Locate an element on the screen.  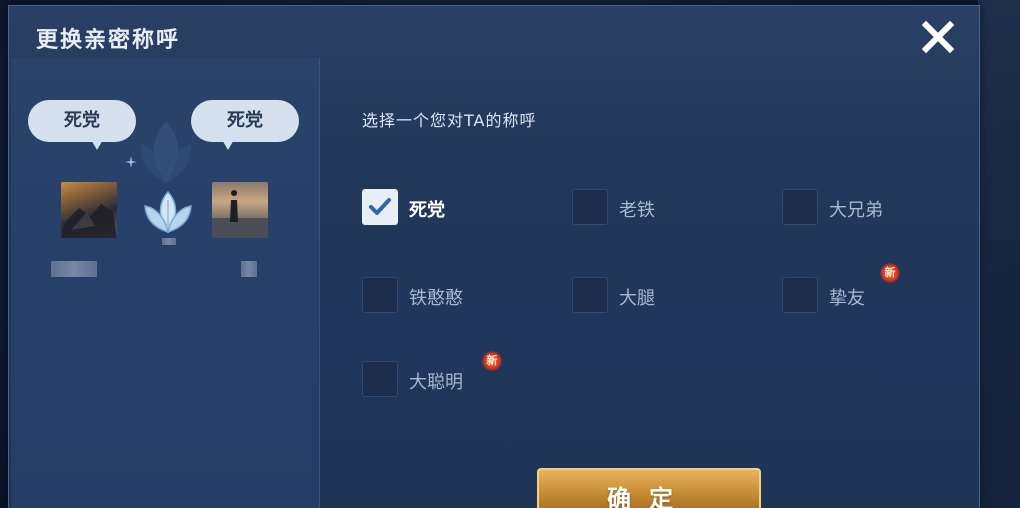
confirm-button: 确定 is located at coordinates (649, 488).